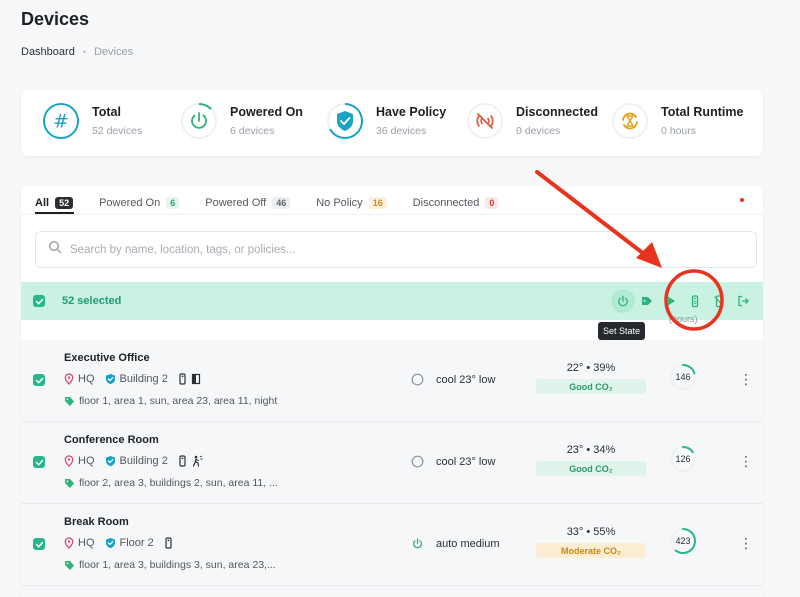 The width and height of the screenshot is (800, 597). Describe the element at coordinates (683, 319) in the screenshot. I see `runtime-column-header: (hours)` at that location.